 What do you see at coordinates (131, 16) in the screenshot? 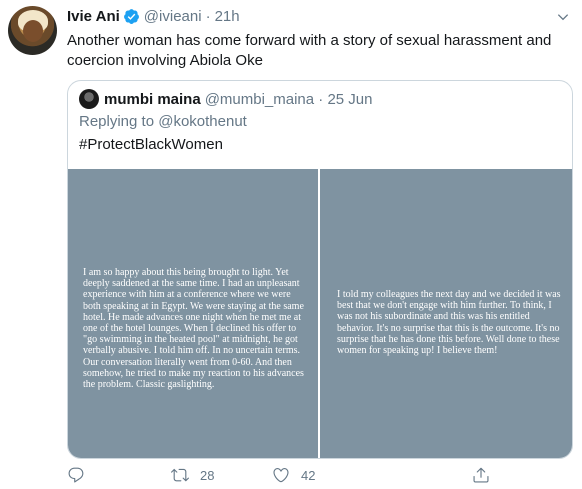
I see `verified-icon` at bounding box center [131, 16].